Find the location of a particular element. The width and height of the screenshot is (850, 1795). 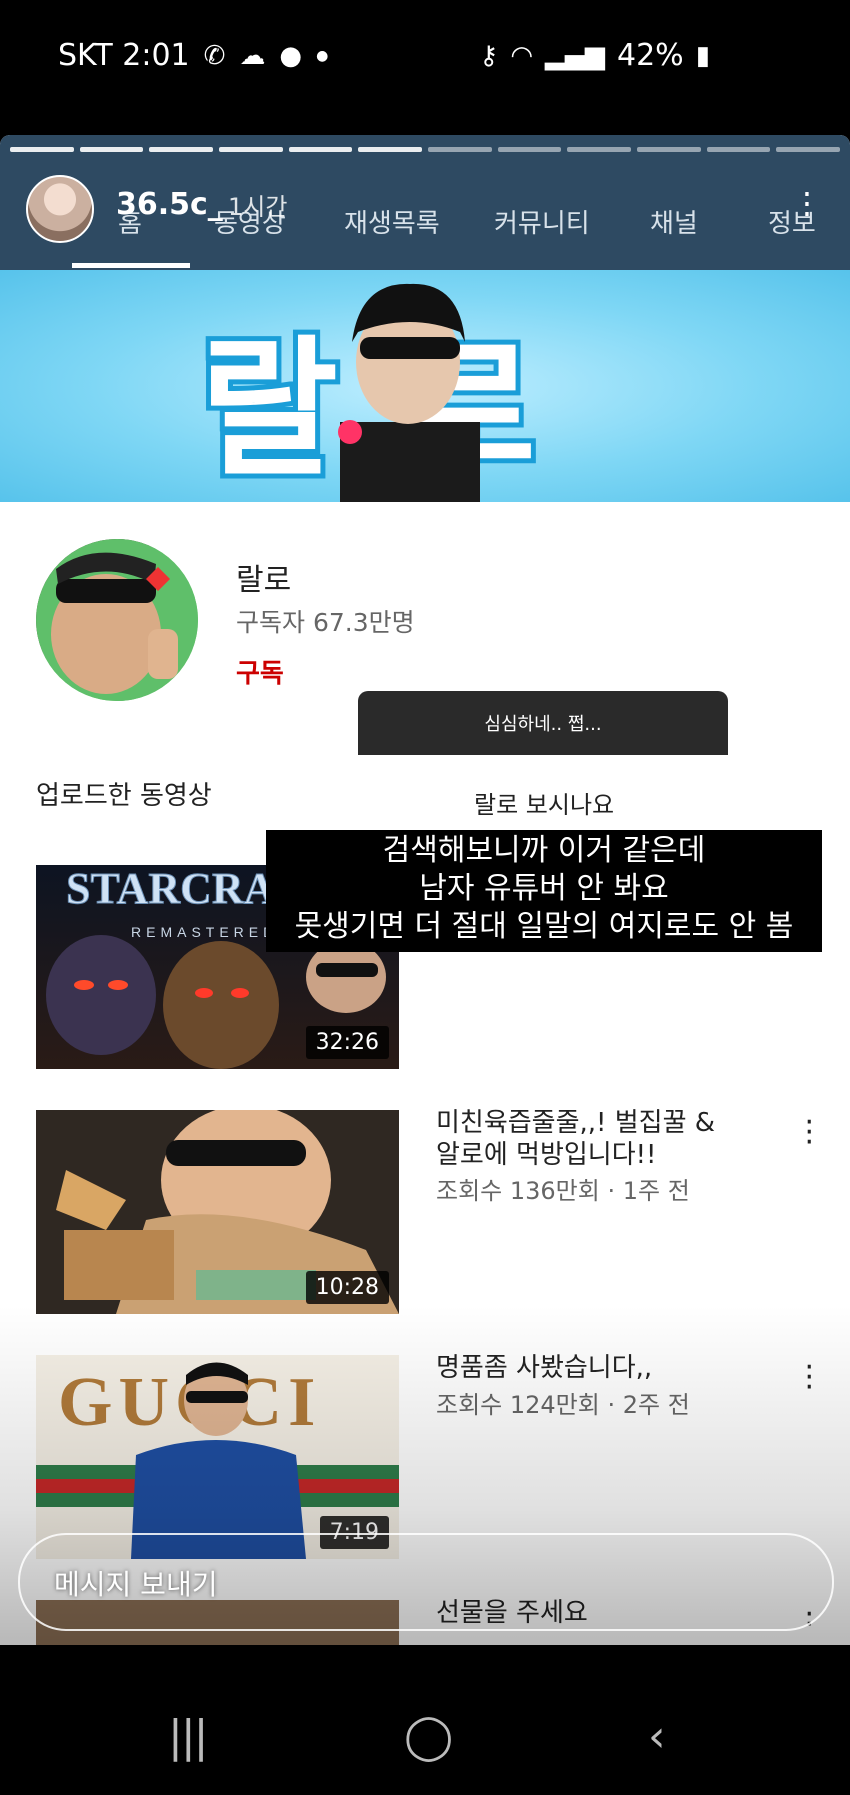

story-more-icon: · · · is located at coordinates (807, 204).